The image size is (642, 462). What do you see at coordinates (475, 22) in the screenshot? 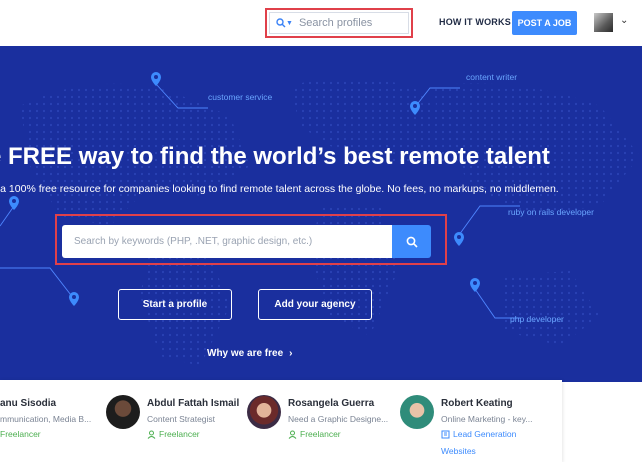
I see `how-it-works-link: HOW IT WORKS` at bounding box center [475, 22].